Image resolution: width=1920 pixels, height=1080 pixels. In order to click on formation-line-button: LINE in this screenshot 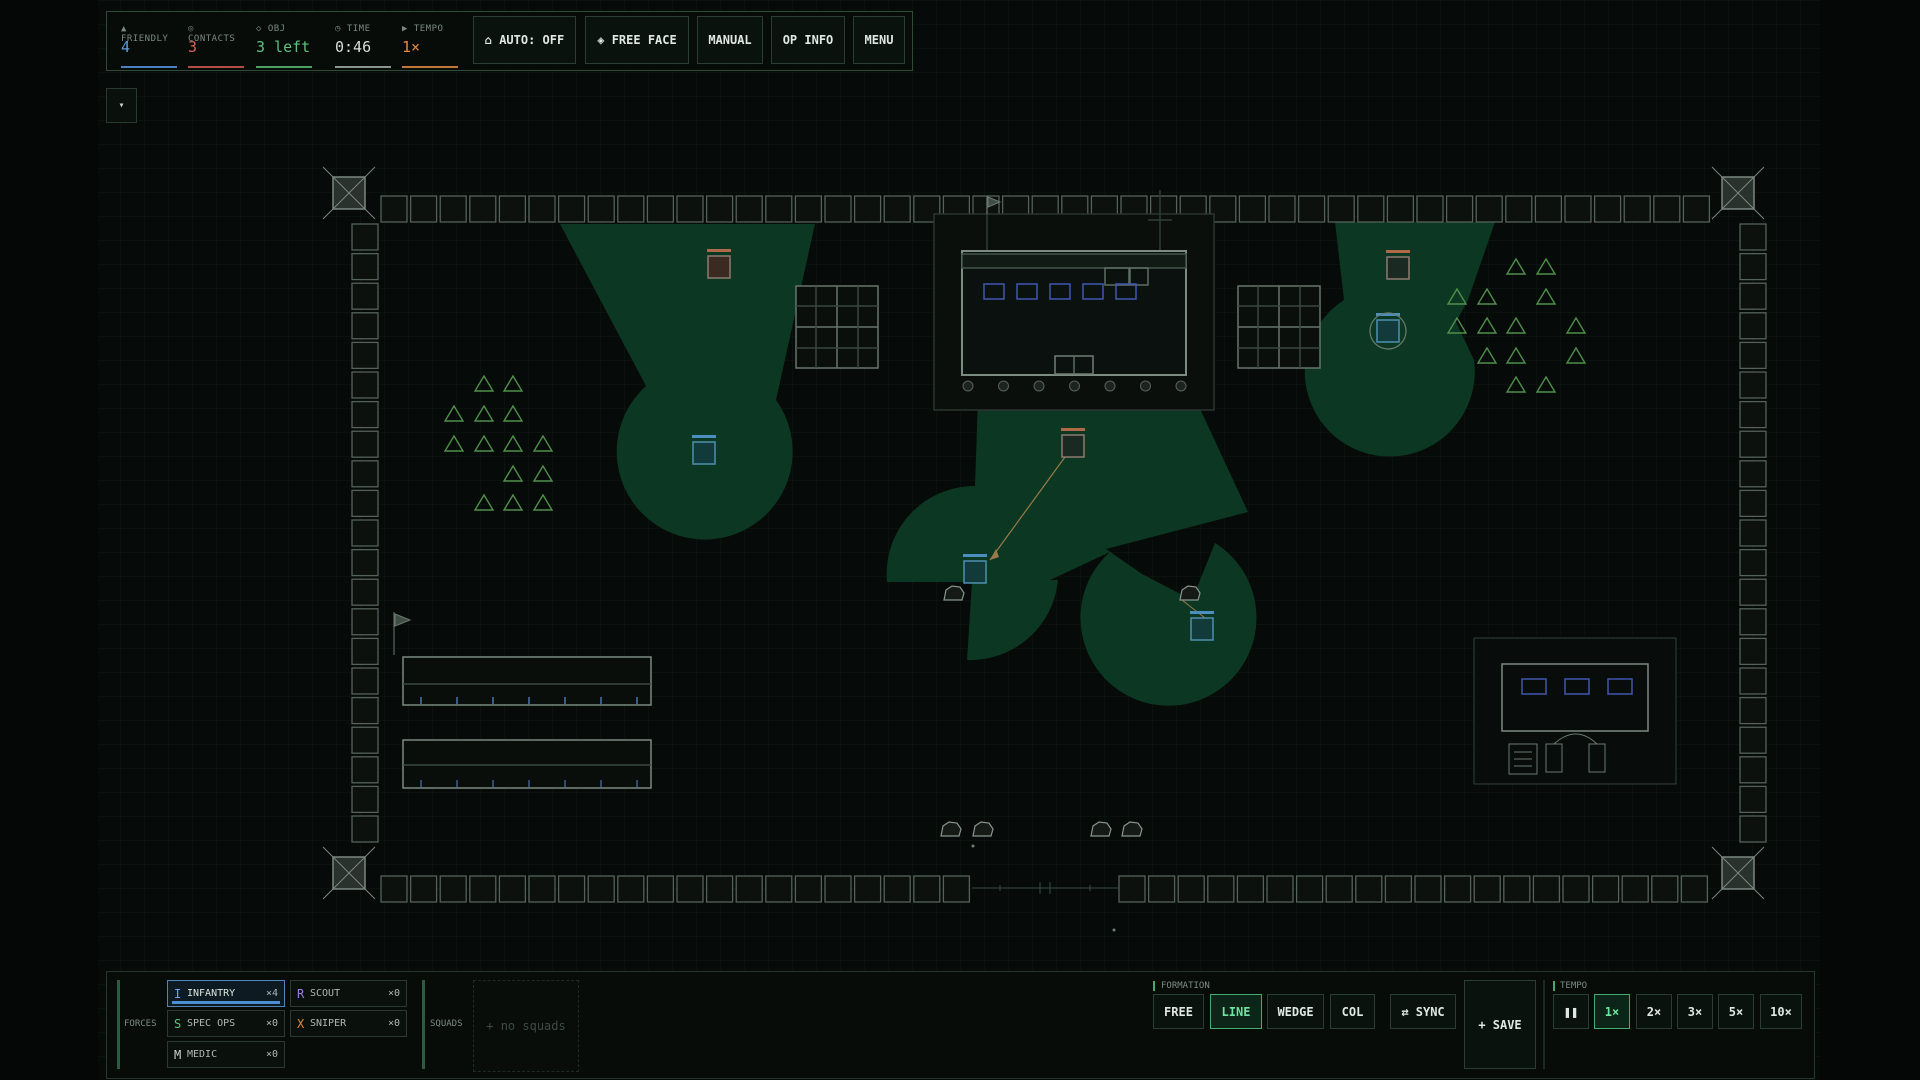, I will do `click(1236, 1011)`.